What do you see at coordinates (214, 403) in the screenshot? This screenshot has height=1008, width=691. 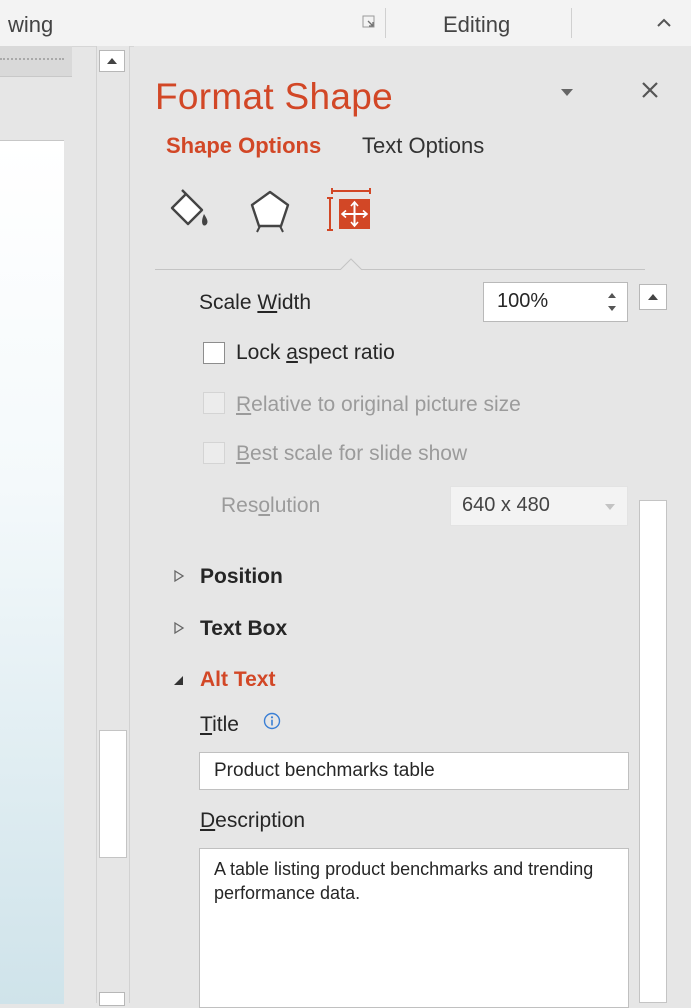 I see `relative-size-checkbox` at bounding box center [214, 403].